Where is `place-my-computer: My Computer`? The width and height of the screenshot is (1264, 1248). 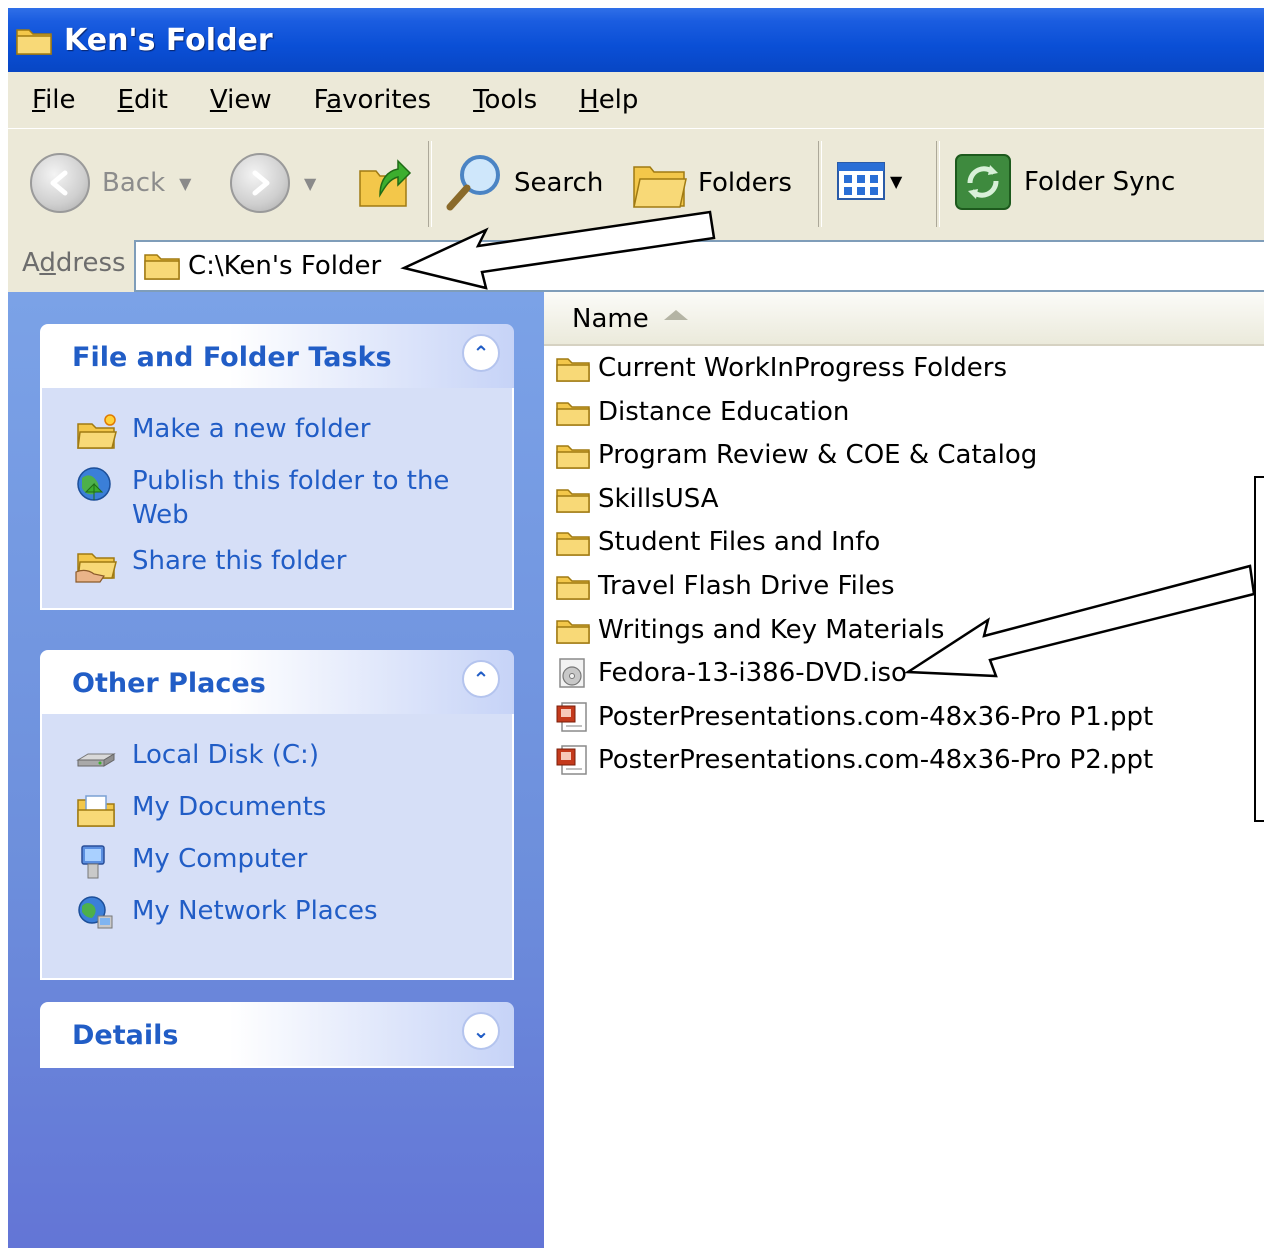 place-my-computer: My Computer is located at coordinates (277, 864).